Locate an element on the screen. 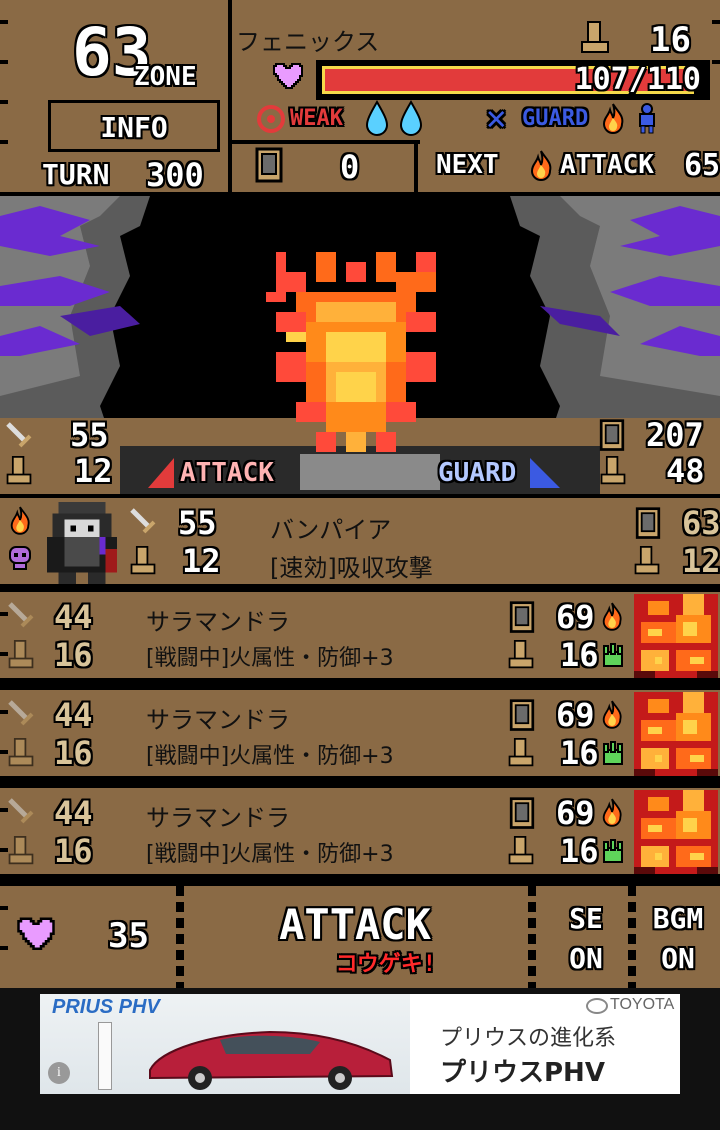 The height and width of the screenshot is (1130, 720). bgm-toggle: BGM ON is located at coordinates (678, 938).